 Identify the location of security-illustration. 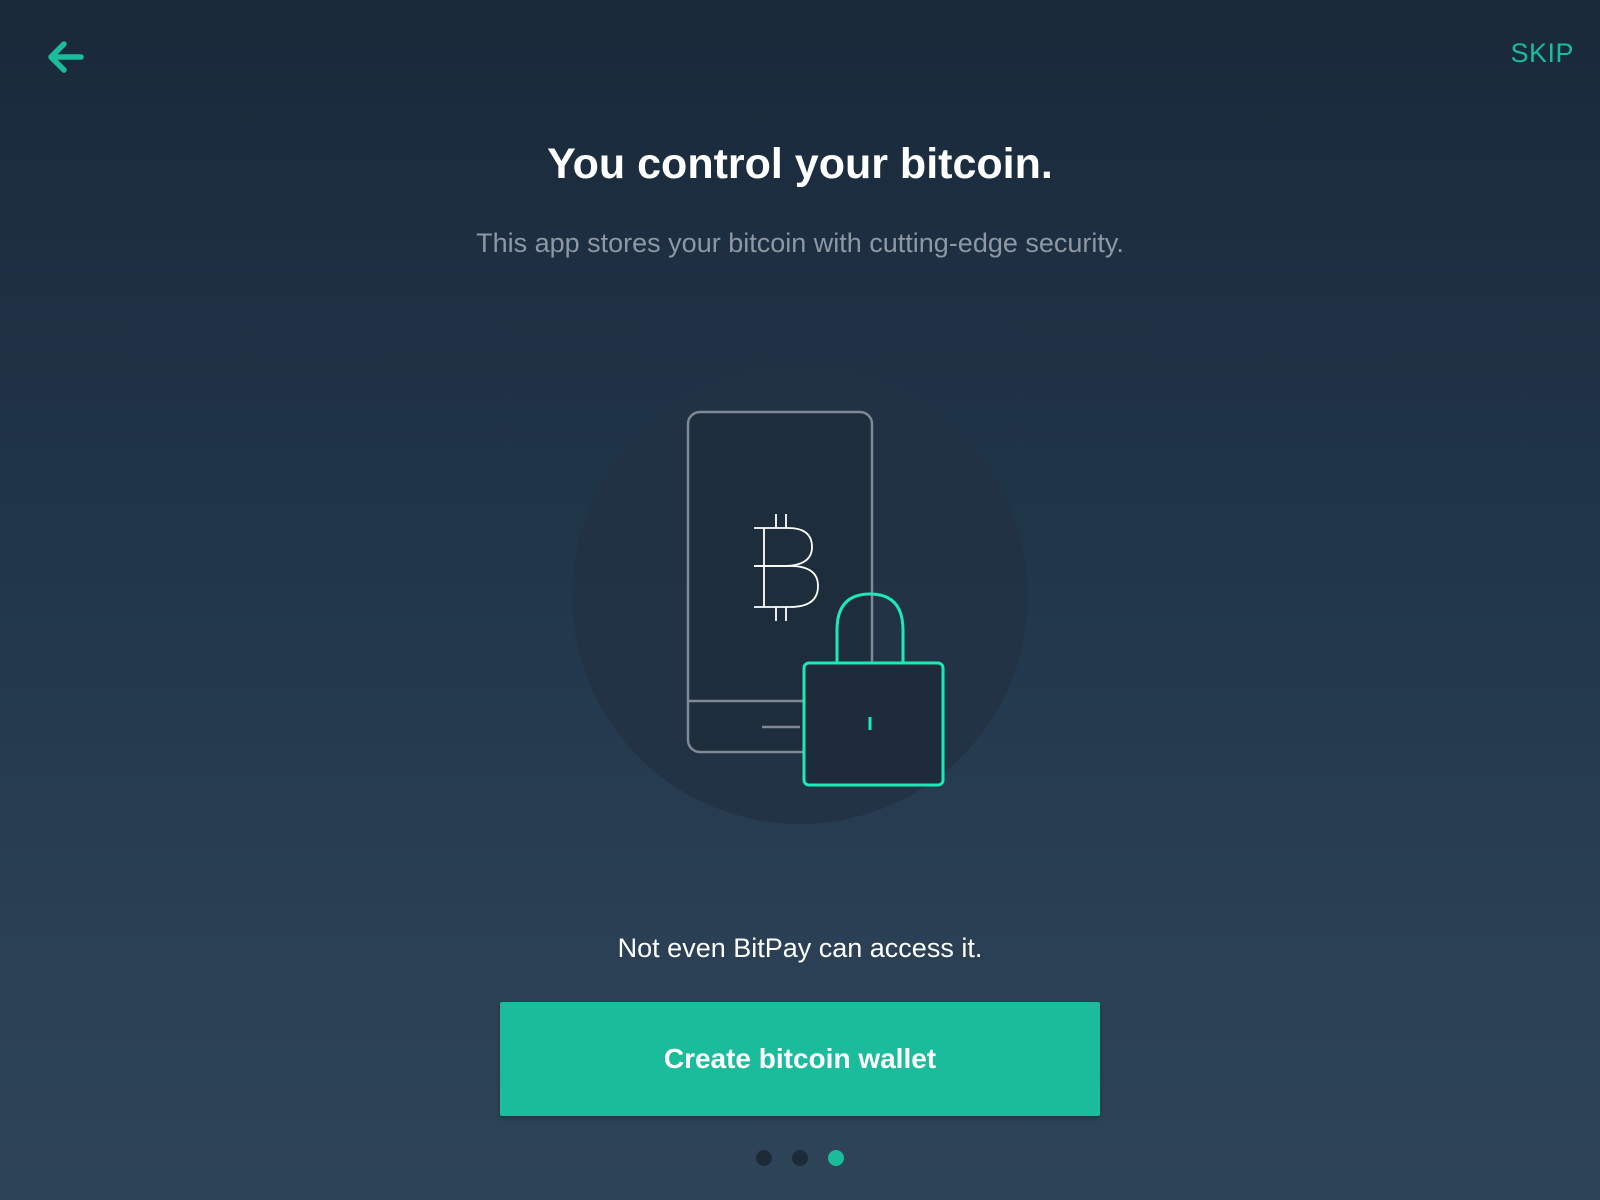
(800, 596).